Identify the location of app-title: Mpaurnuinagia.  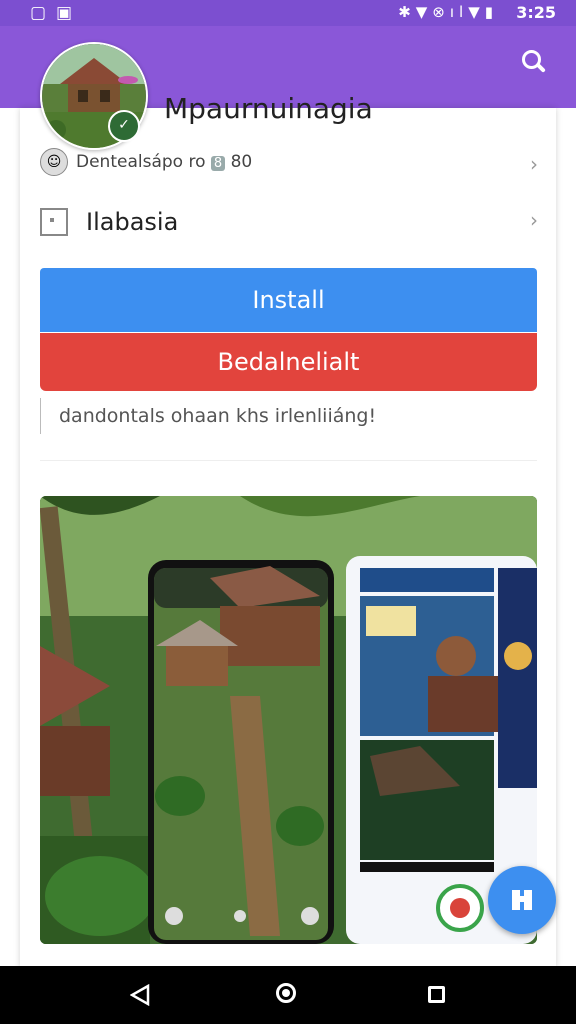
(268, 108).